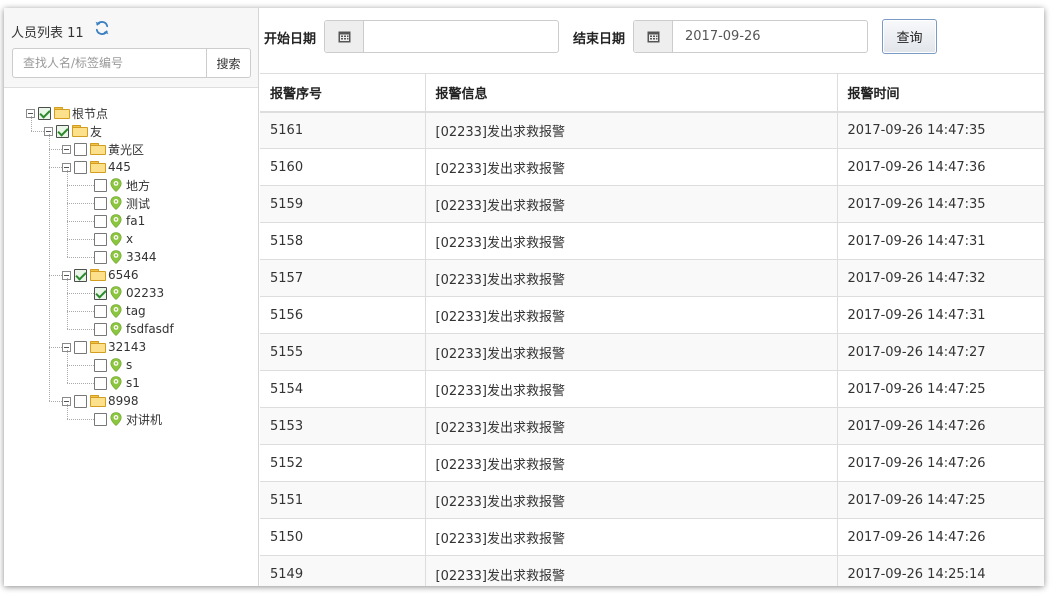 The image size is (1060, 602). What do you see at coordinates (123, 275) in the screenshot?
I see `tree-node-label-folder: 6546` at bounding box center [123, 275].